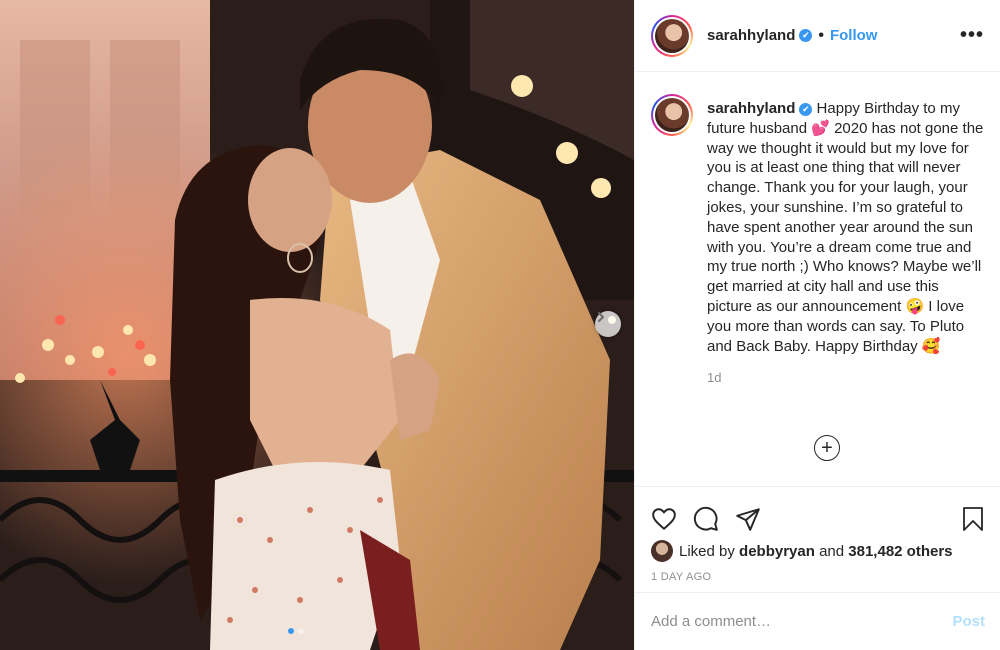 This screenshot has height=650, width=1000. I want to click on caption-timestamp: 1d, so click(846, 377).